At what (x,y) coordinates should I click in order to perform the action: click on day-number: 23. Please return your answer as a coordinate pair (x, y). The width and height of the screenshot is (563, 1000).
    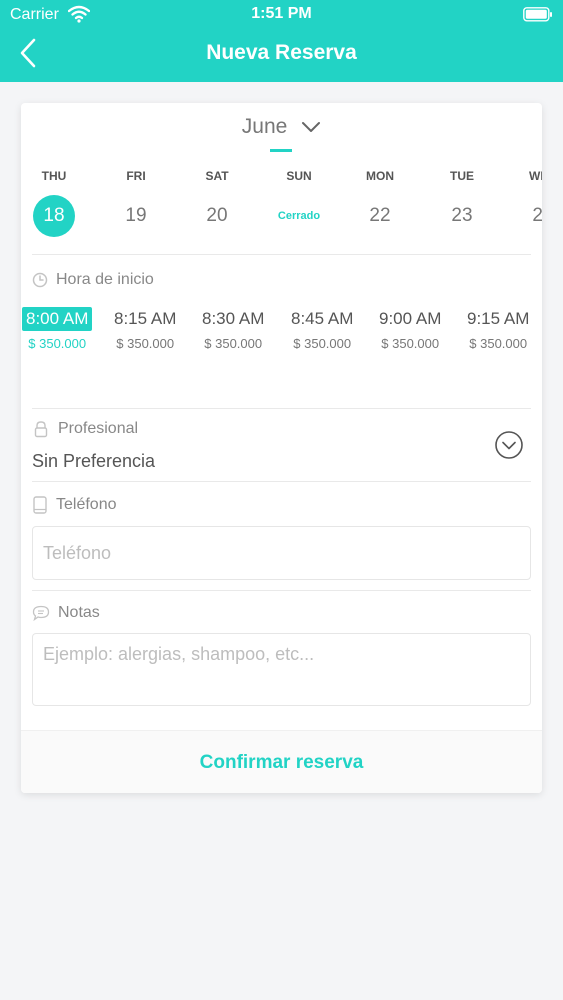
    Looking at the image, I should click on (462, 215).